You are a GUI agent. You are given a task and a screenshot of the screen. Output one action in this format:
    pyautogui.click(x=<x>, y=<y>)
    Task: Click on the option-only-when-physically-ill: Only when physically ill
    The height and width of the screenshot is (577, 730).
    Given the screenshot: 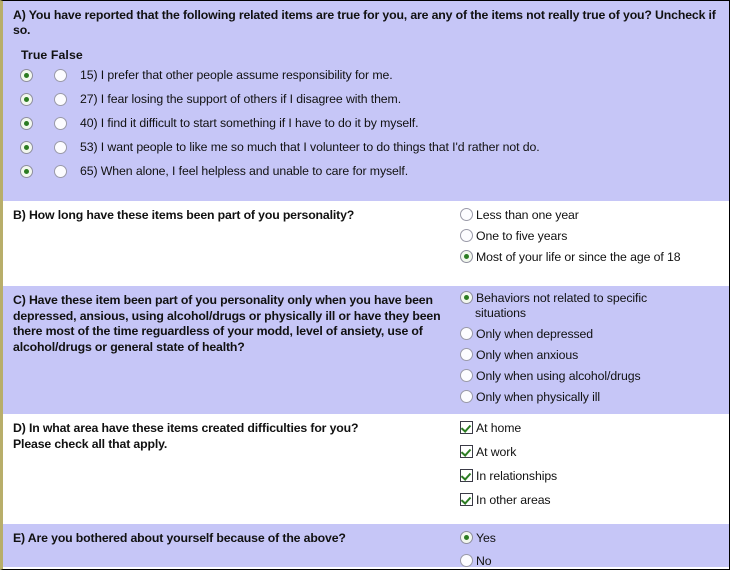 What is the action you would take?
    pyautogui.click(x=575, y=397)
    